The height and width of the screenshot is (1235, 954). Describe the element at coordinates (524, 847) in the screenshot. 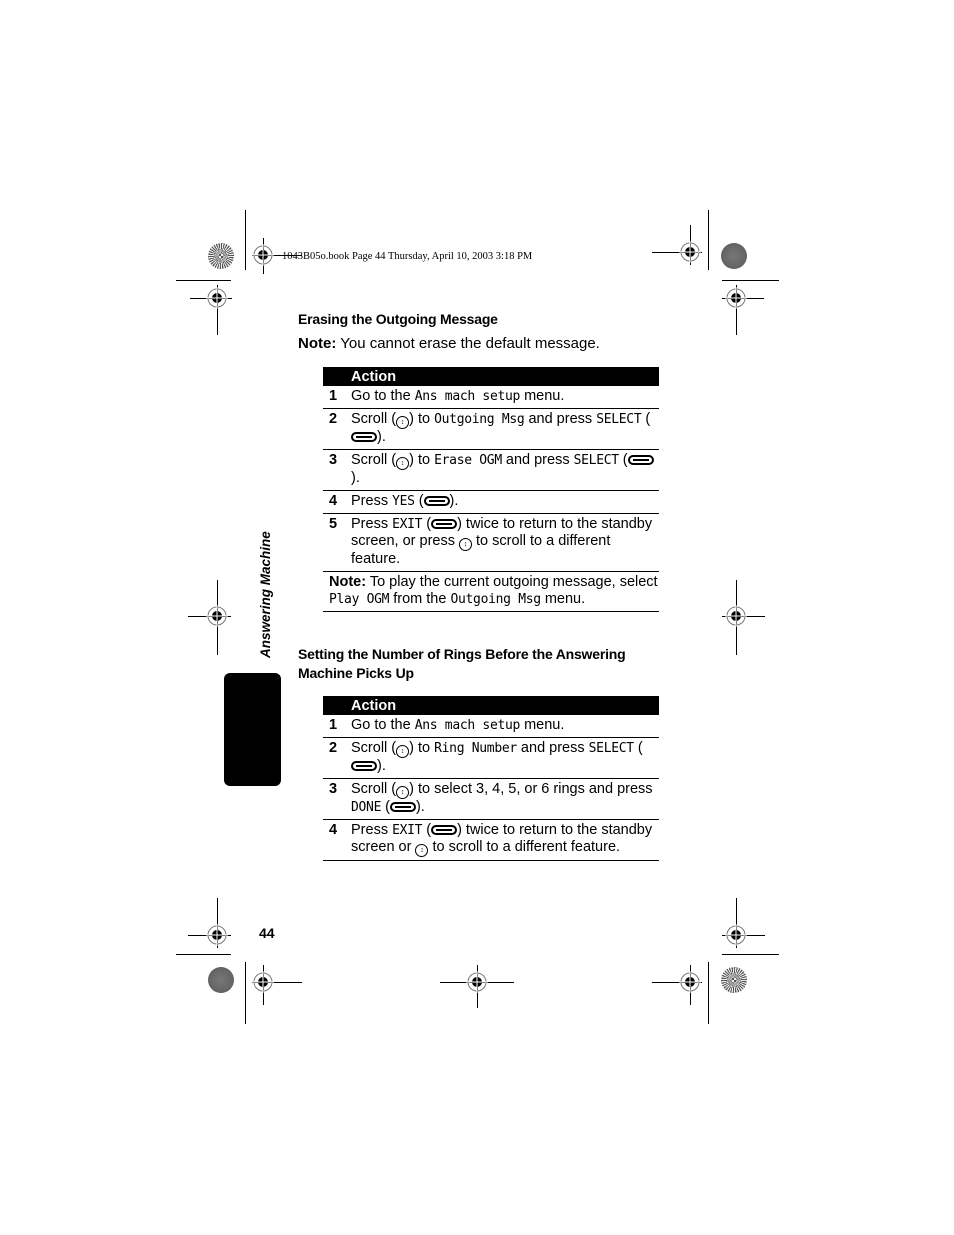

I see `step-text: to scroll to a different feature.` at that location.